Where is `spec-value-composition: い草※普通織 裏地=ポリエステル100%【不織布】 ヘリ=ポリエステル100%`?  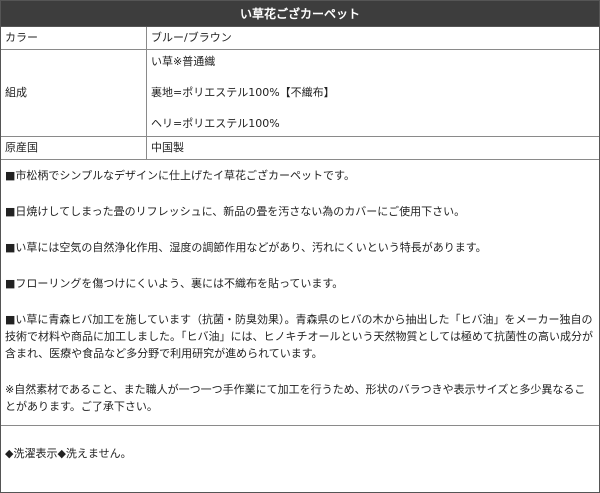 spec-value-composition: い草※普通織 裏地=ポリエステル100%【不織布】 ヘリ=ポリエステル100% is located at coordinates (372, 93).